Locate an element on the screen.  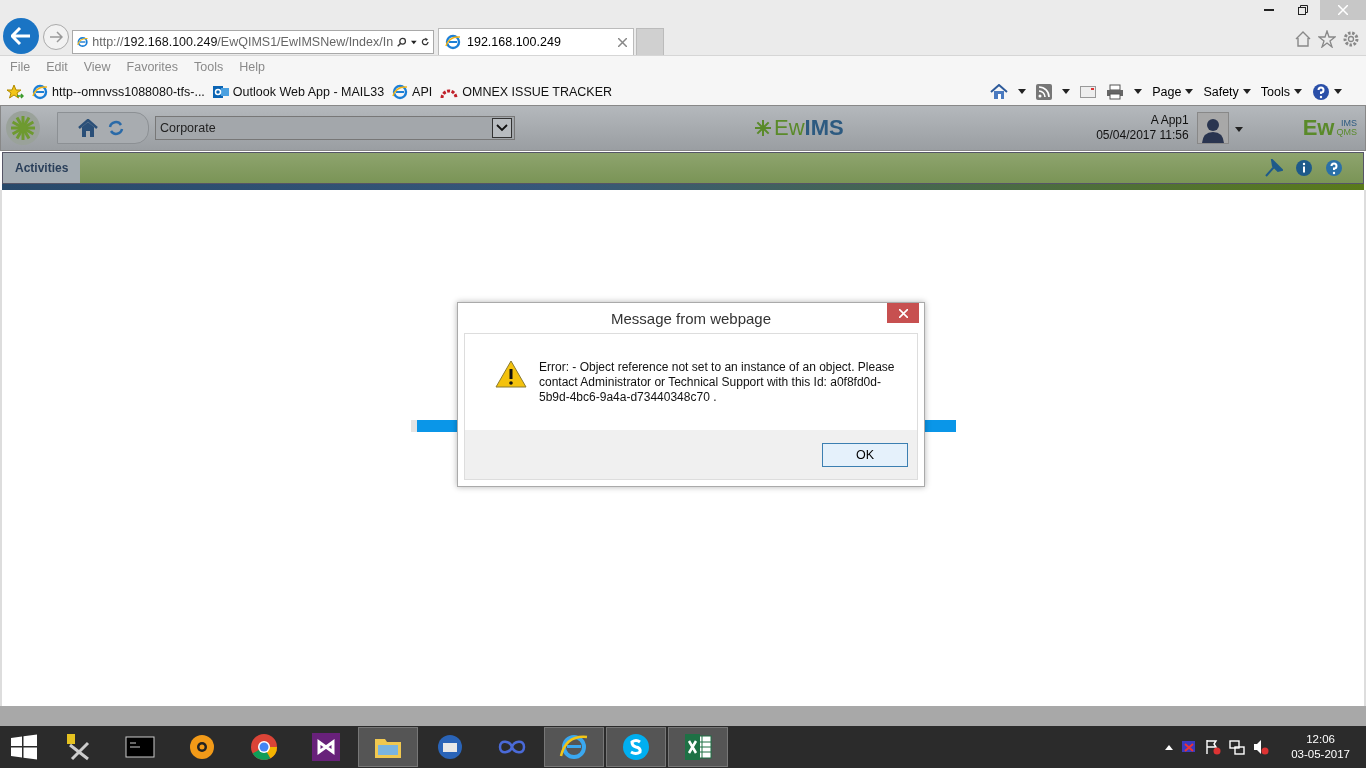
close-button is located at coordinates (903, 313).